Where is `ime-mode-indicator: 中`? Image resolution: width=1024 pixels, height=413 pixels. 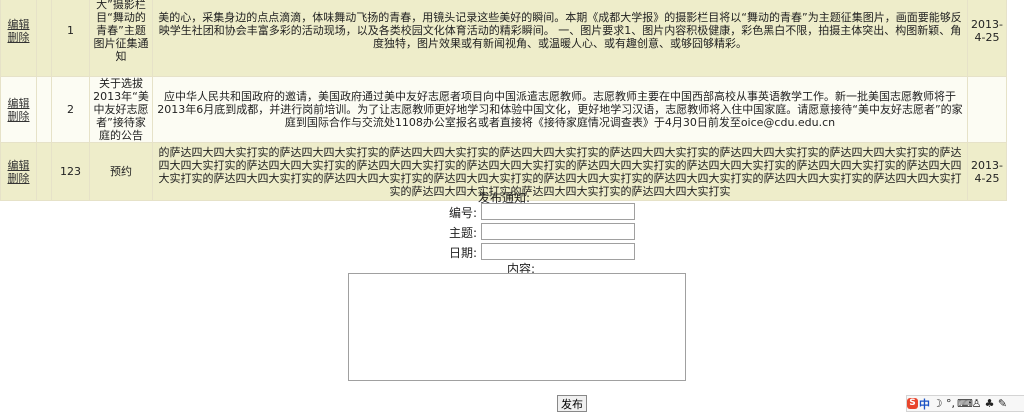
ime-mode-indicator: 中 is located at coordinates (924, 404).